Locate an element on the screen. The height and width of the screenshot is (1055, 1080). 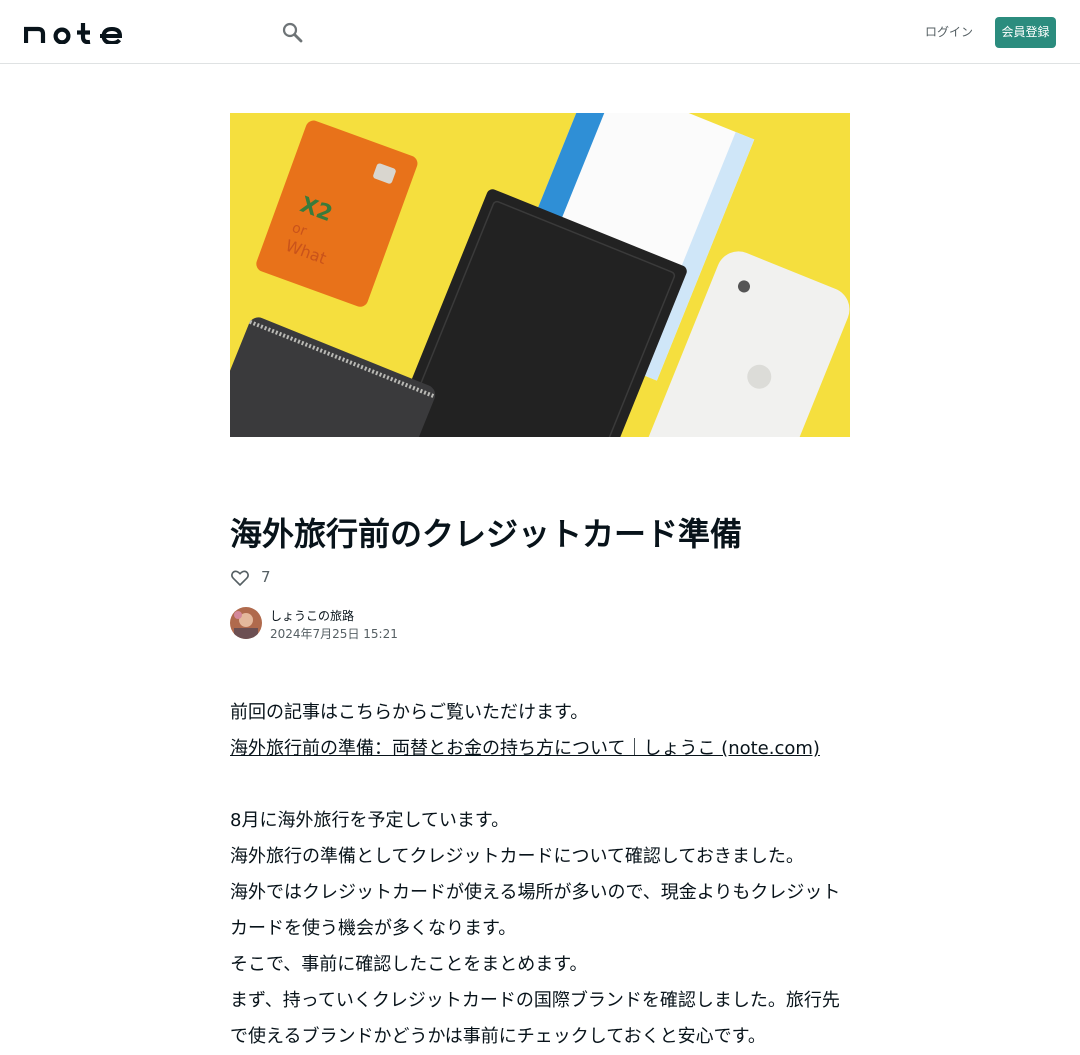
body-paragraph: そこで、事前に確認したことをまとめます。 is located at coordinates (409, 964).